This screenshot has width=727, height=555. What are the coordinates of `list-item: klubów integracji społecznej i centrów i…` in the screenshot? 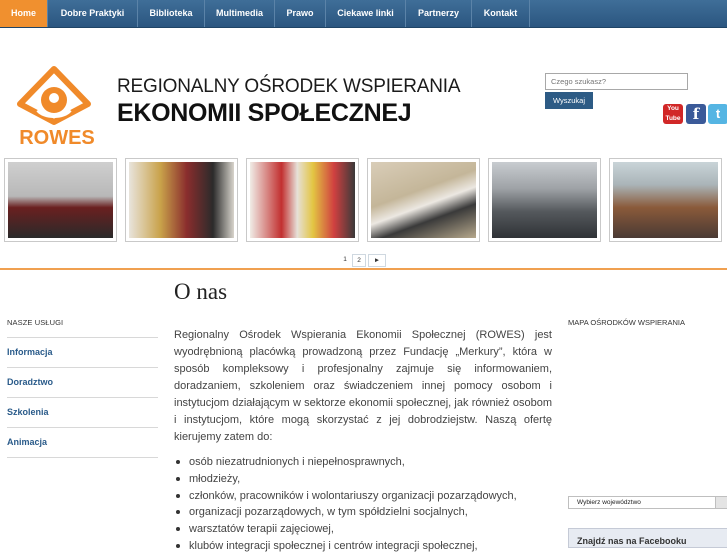 It's located at (364, 546).